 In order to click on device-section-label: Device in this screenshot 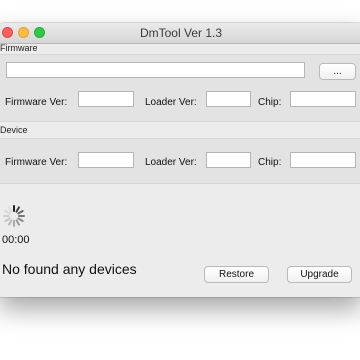, I will do `click(14, 130)`.